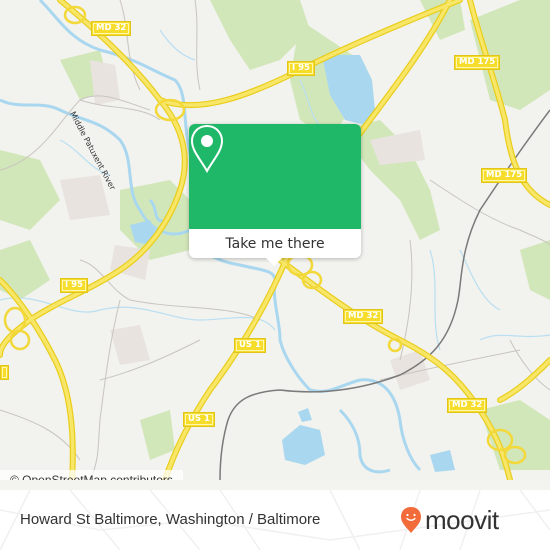 The height and width of the screenshot is (550, 550). I want to click on location-popup: Take me there, so click(275, 195).